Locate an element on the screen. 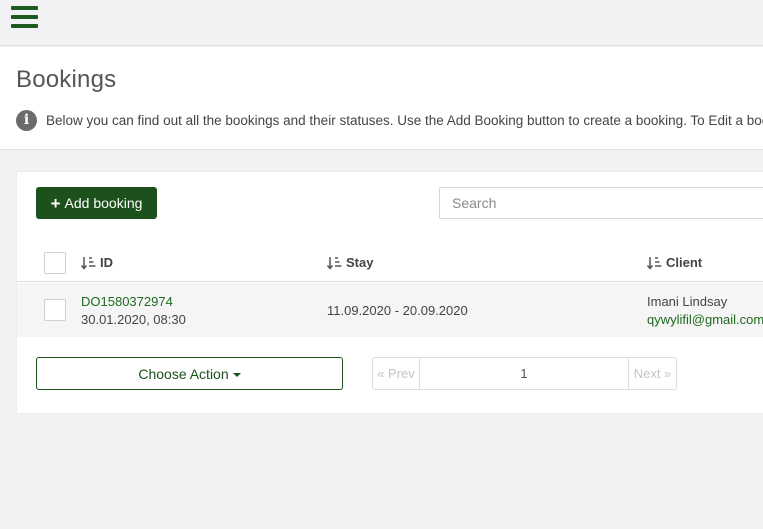 The width and height of the screenshot is (763, 529). pagination: « Prev 1 Next » is located at coordinates (524, 373).